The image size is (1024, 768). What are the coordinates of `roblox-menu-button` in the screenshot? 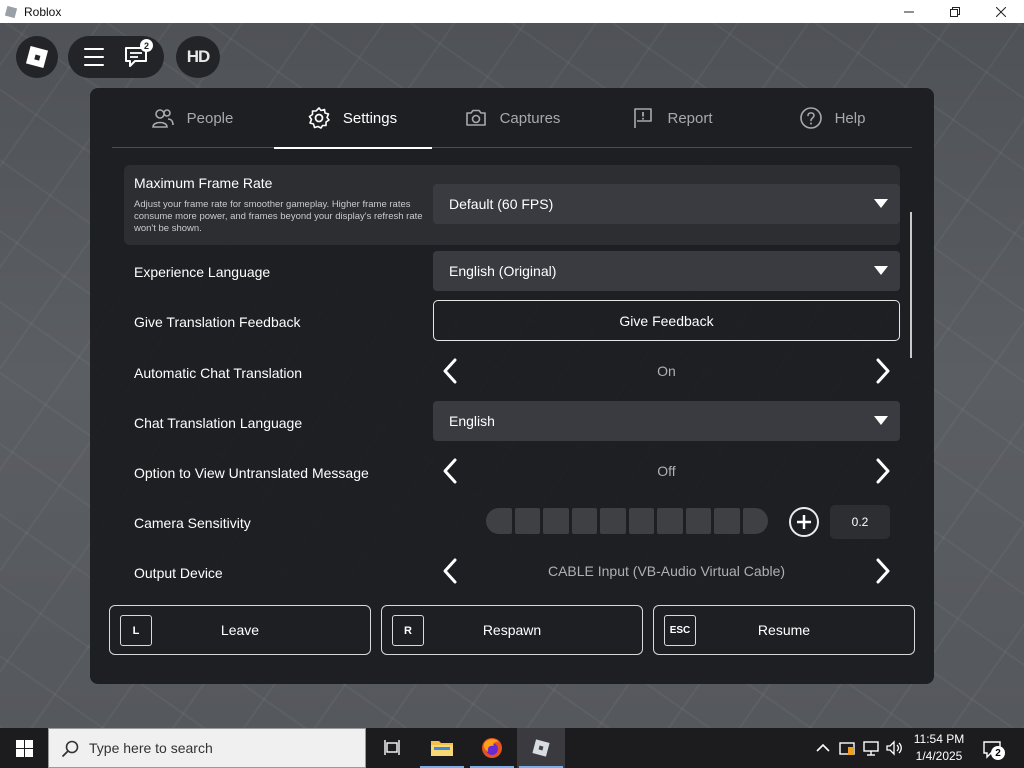 It's located at (37, 57).